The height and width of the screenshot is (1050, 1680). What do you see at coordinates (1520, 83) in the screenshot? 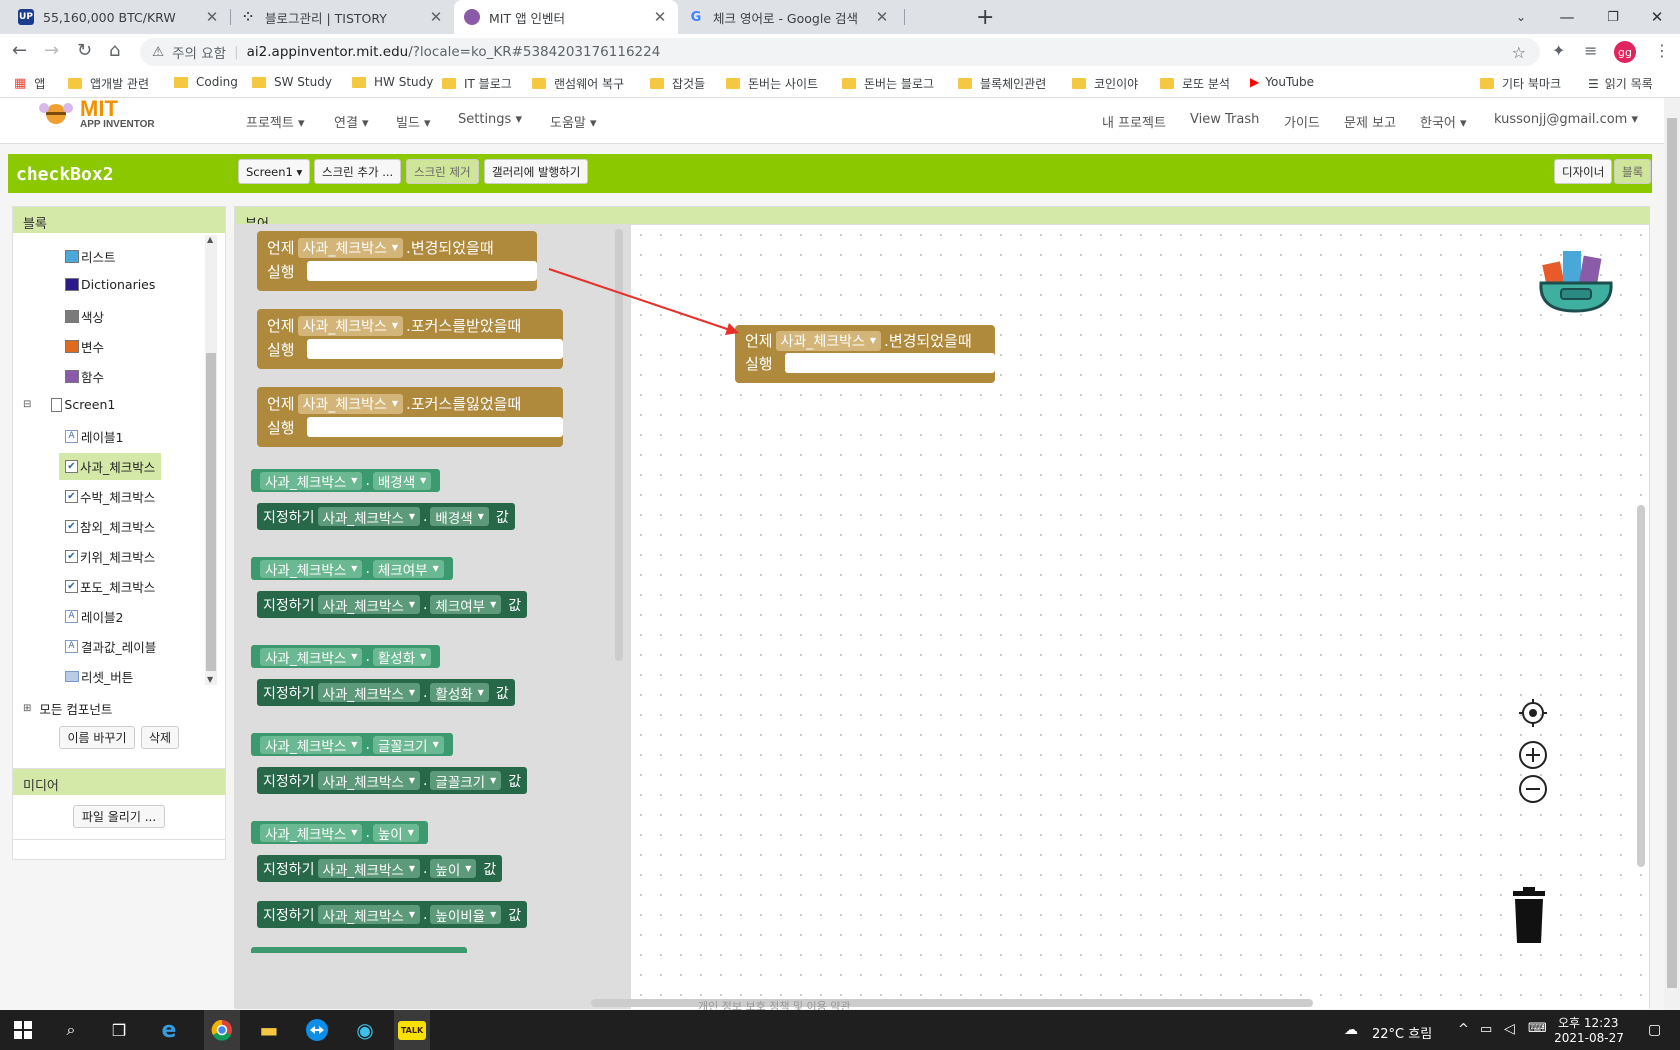
I see `bookmark-other: 기타 북마크` at bounding box center [1520, 83].